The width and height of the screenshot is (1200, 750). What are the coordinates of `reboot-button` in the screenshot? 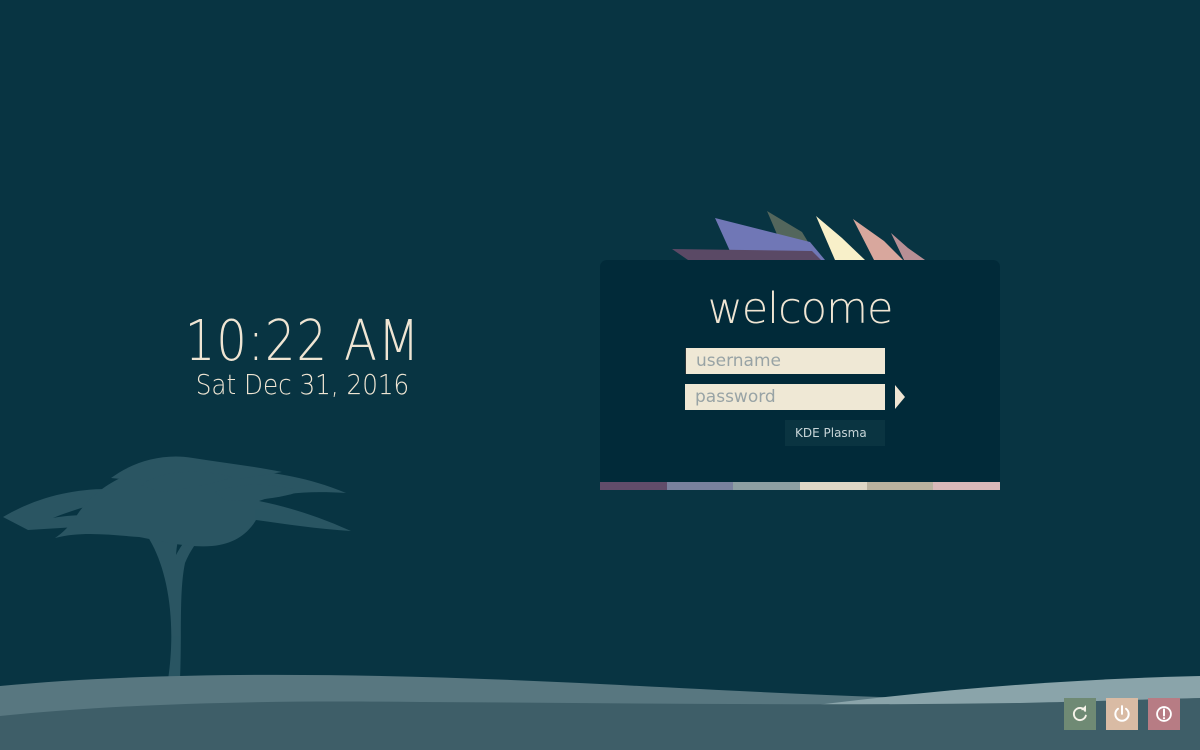 It's located at (1080, 714).